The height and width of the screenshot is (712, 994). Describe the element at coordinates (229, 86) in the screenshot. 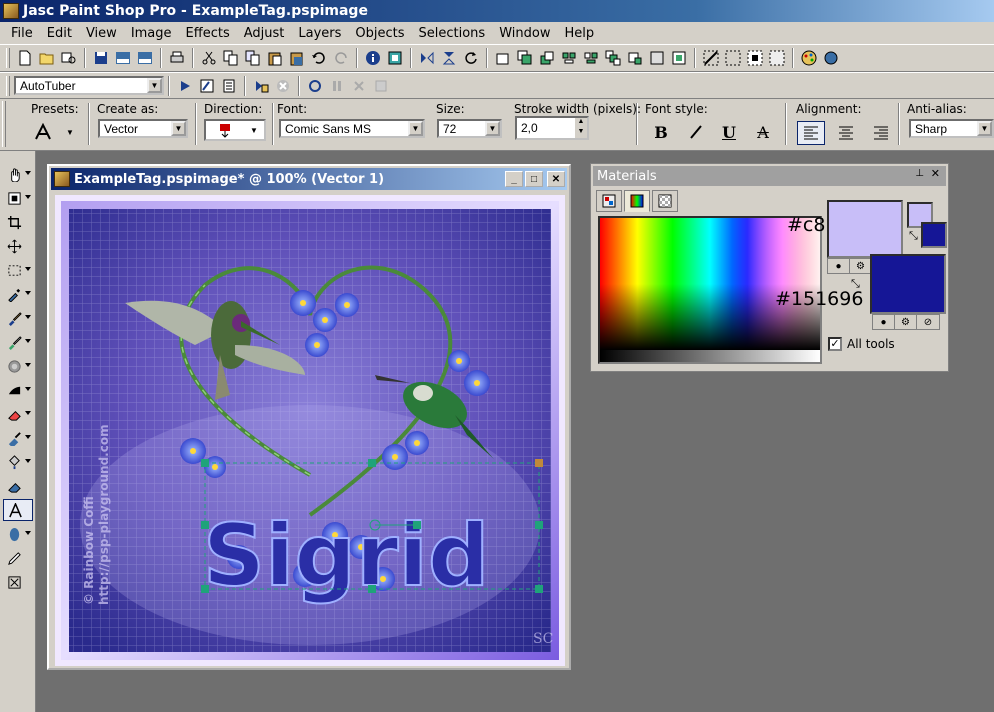

I see `script-interactive-icon` at that location.